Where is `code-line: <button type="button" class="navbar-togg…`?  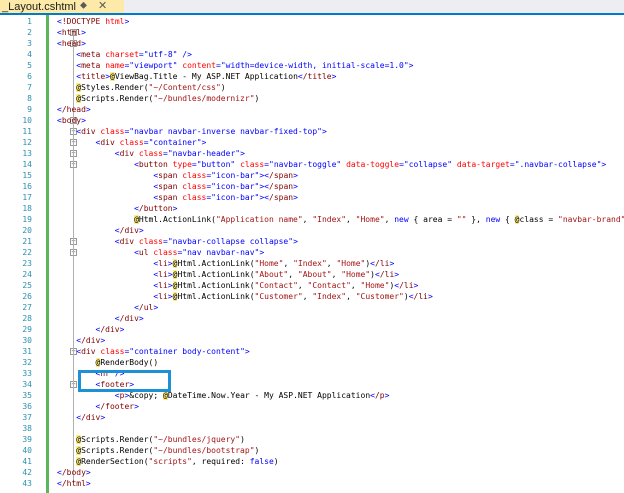
code-line: <button type="button" class="navbar-togg… is located at coordinates (331, 164).